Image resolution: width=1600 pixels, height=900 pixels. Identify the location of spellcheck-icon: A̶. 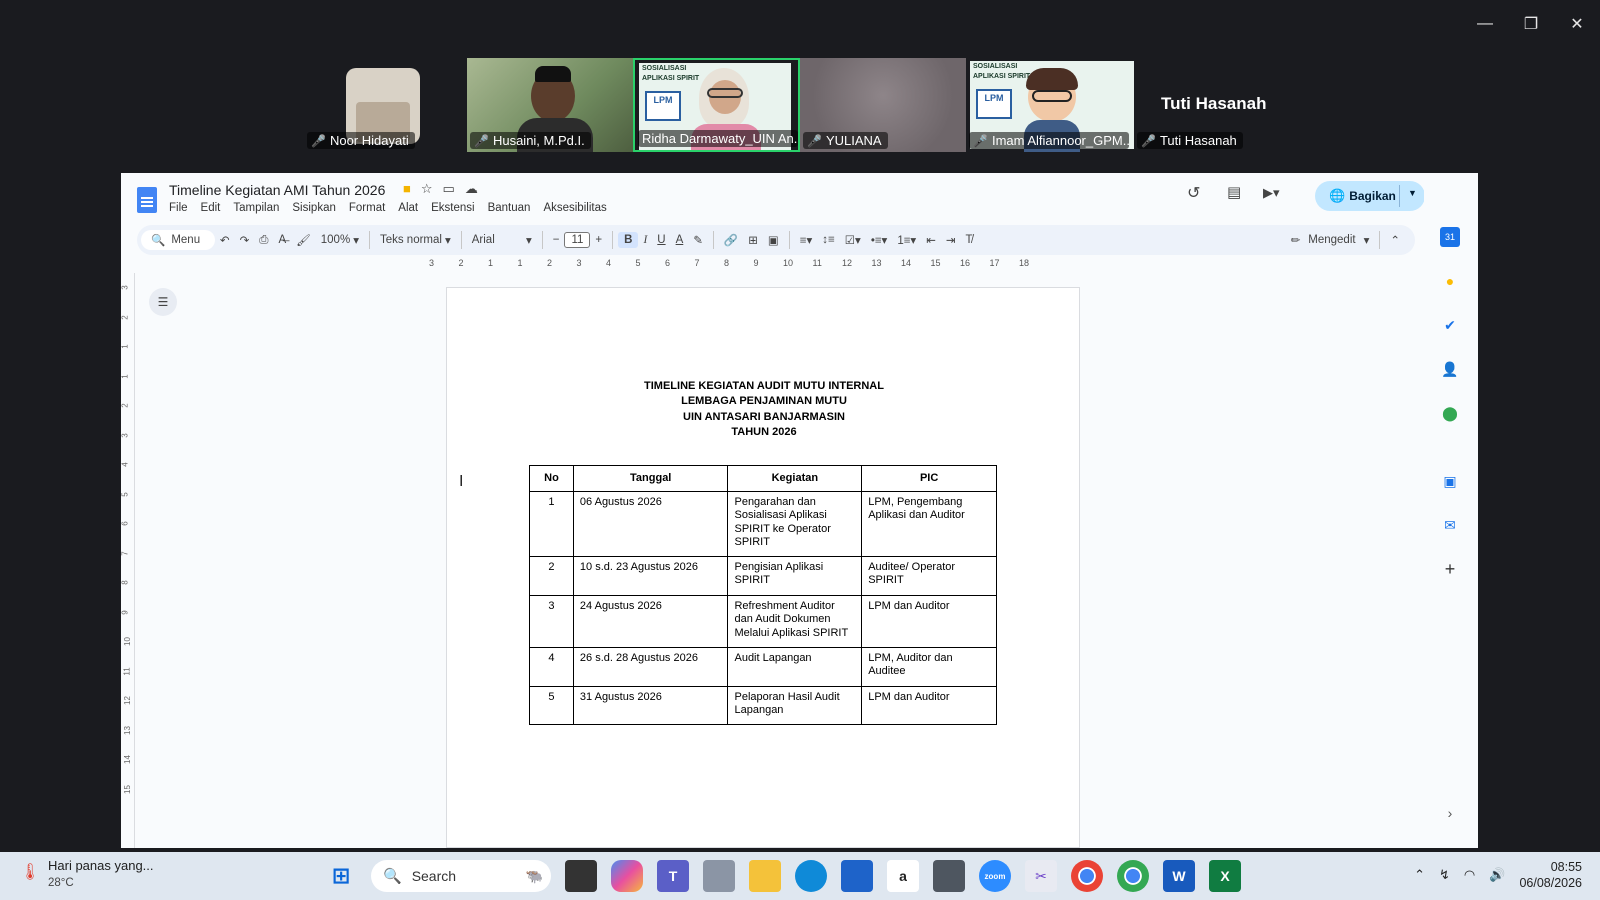
(282, 240).